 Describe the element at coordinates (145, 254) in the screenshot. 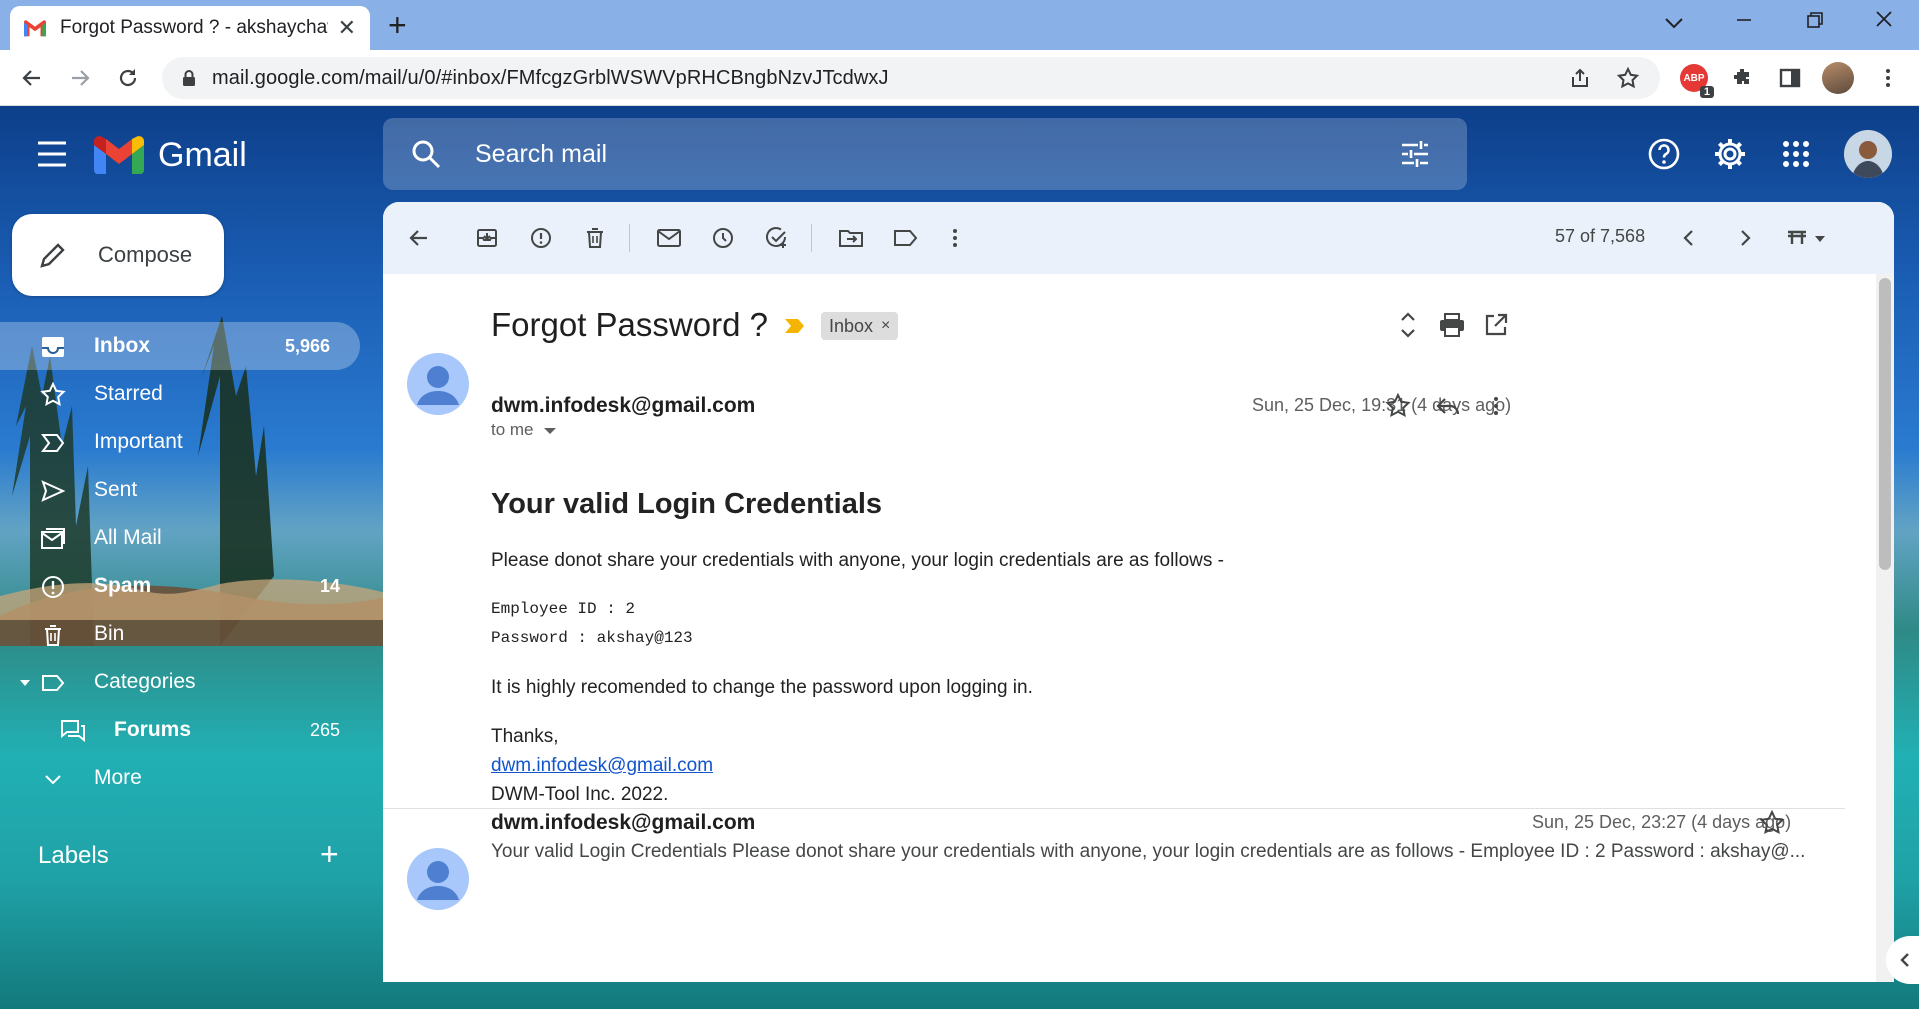

I see `compose-label: Compose` at that location.